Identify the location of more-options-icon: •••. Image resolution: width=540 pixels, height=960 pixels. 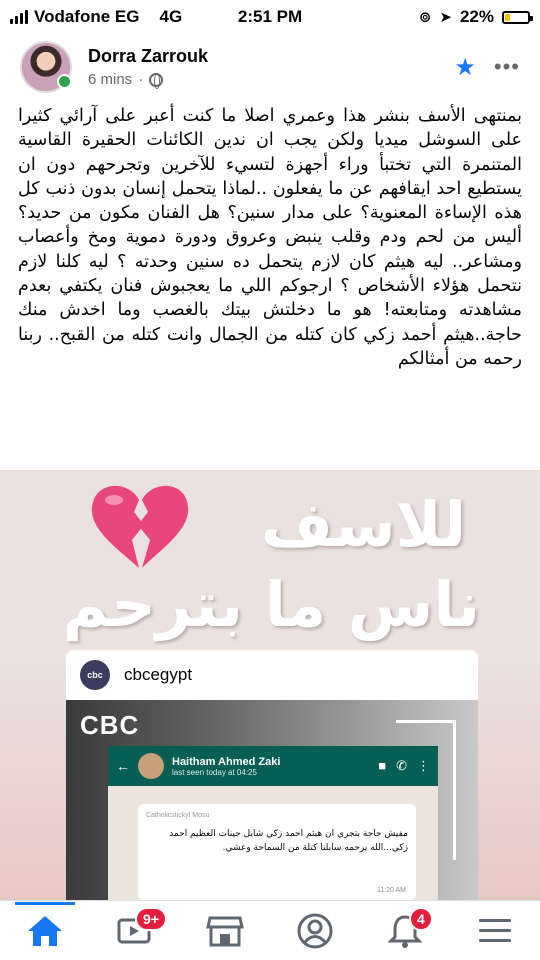
(507, 67).